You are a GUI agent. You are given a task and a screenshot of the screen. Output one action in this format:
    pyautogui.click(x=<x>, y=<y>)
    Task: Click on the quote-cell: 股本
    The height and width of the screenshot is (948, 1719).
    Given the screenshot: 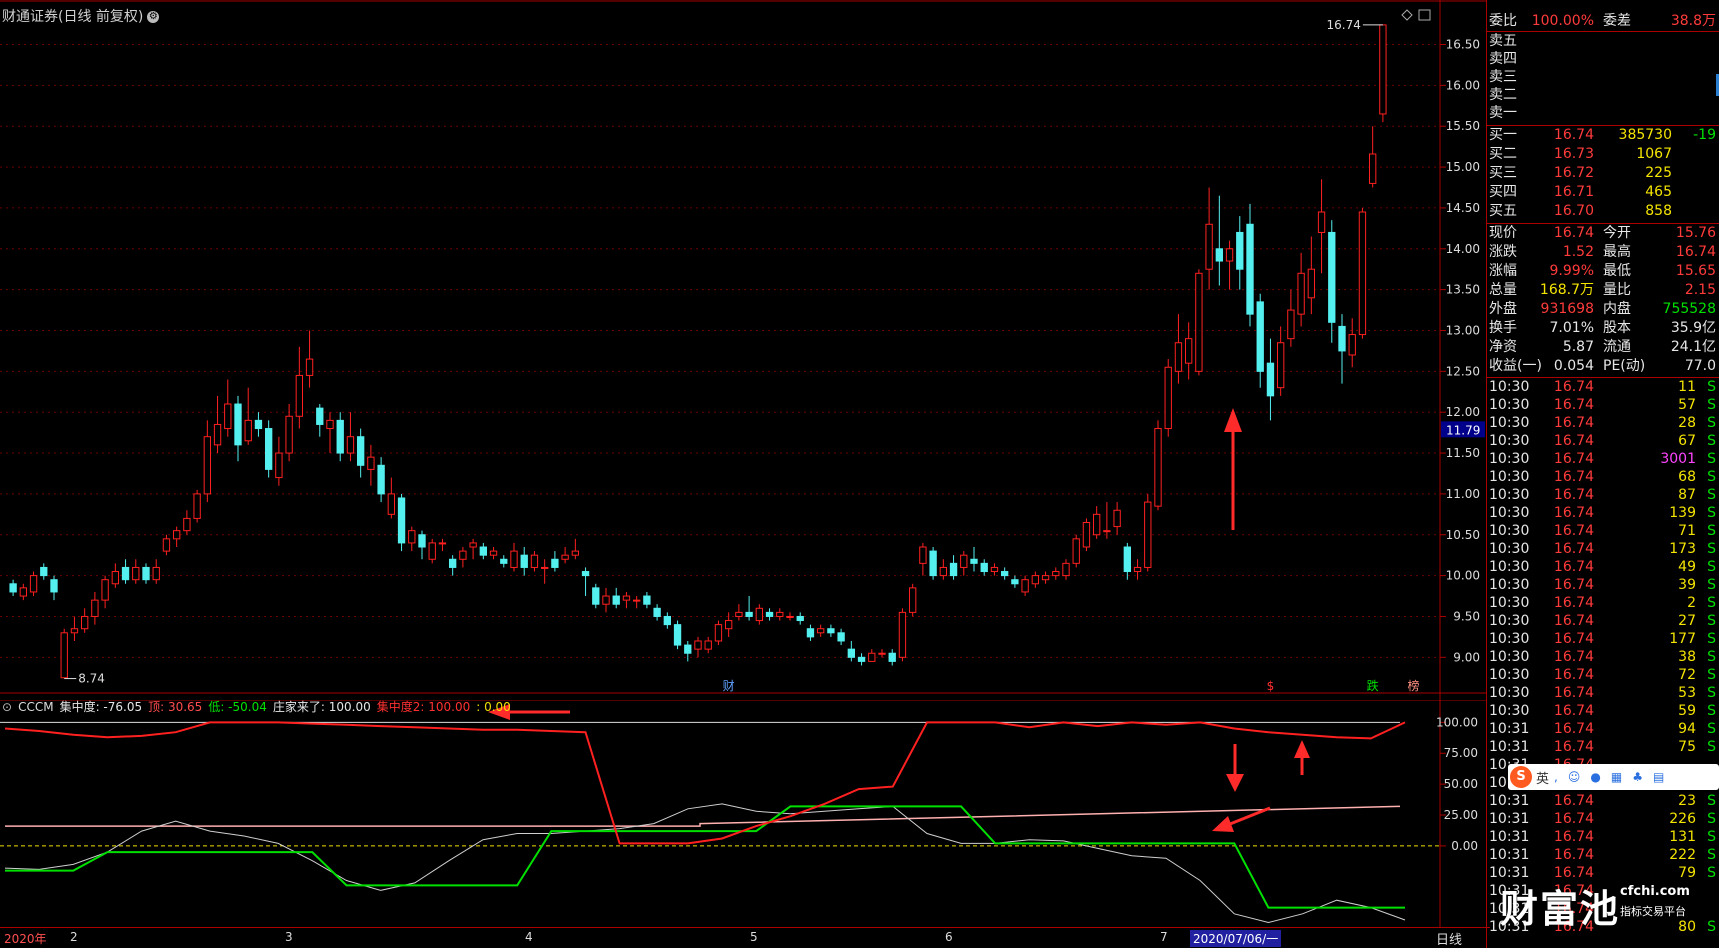 What is the action you would take?
    pyautogui.click(x=1617, y=328)
    